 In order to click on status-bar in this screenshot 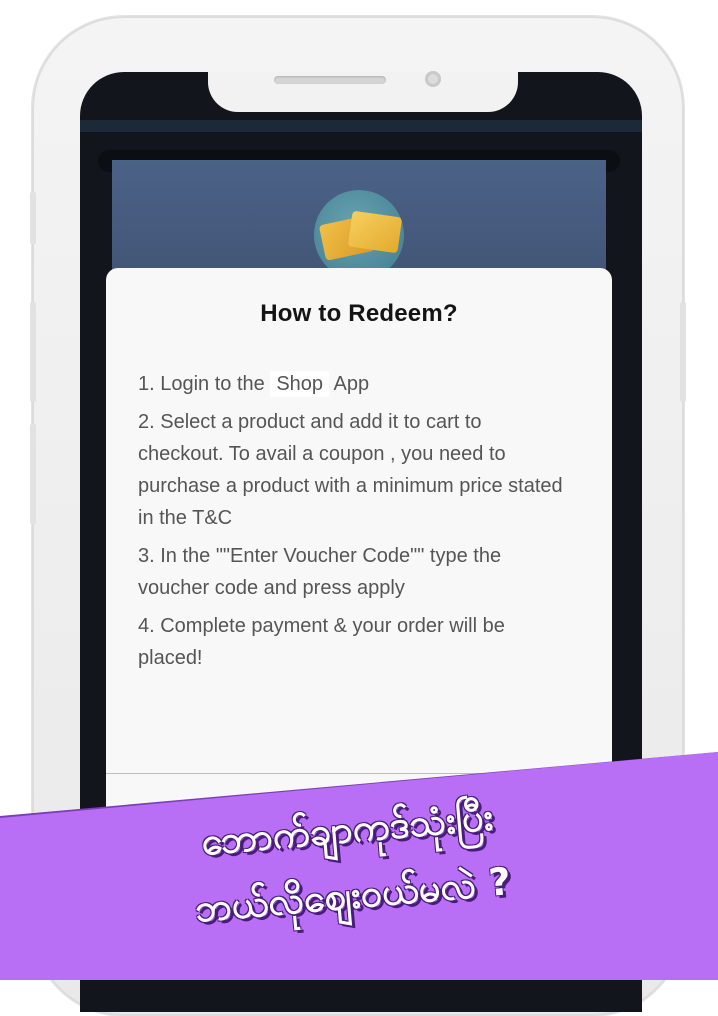, I will do `click(361, 126)`.